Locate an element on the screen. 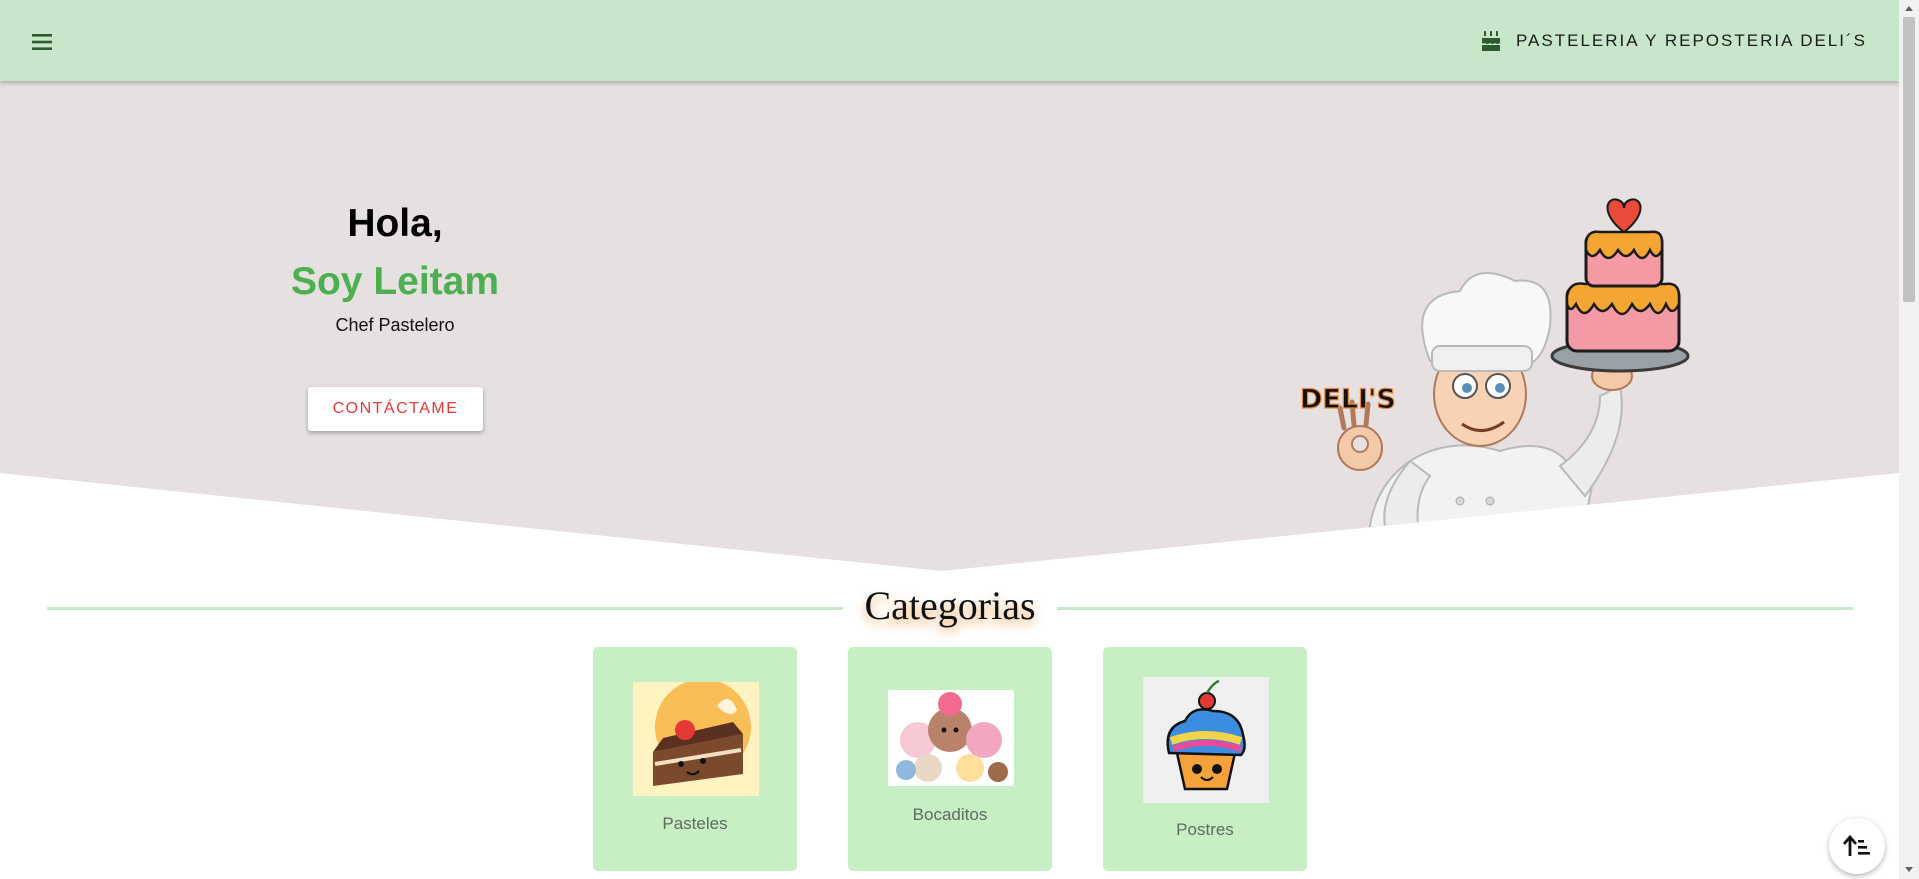 The height and width of the screenshot is (879, 1919). divider-left is located at coordinates (445, 608).